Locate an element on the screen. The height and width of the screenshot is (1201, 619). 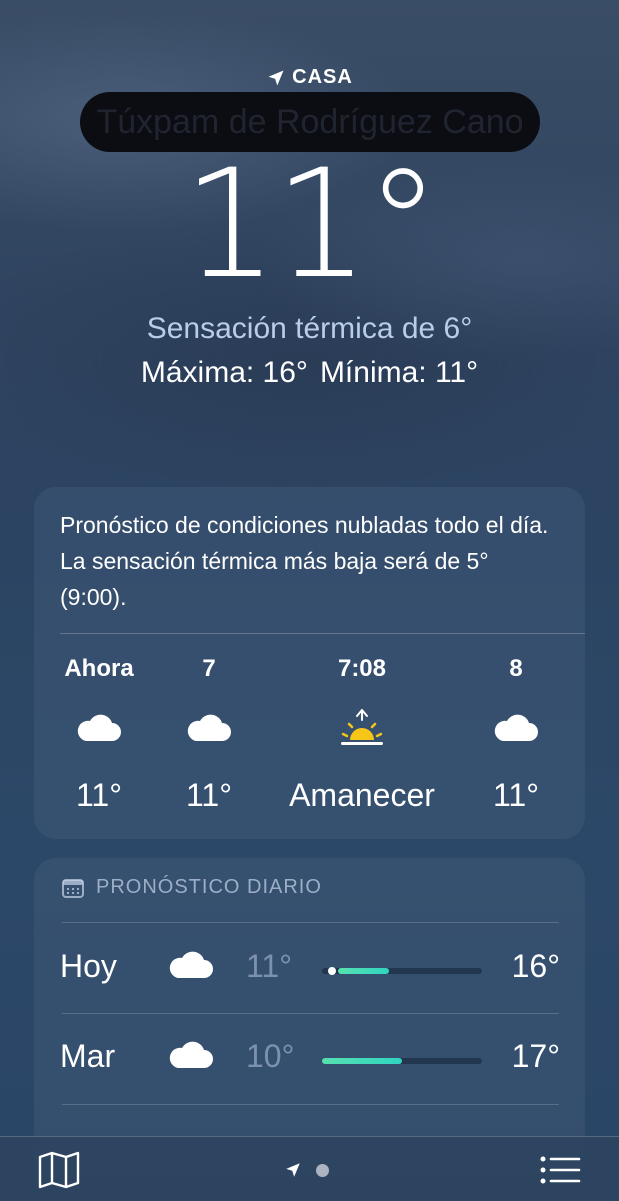
day-name: Mar is located at coordinates (88, 1056).